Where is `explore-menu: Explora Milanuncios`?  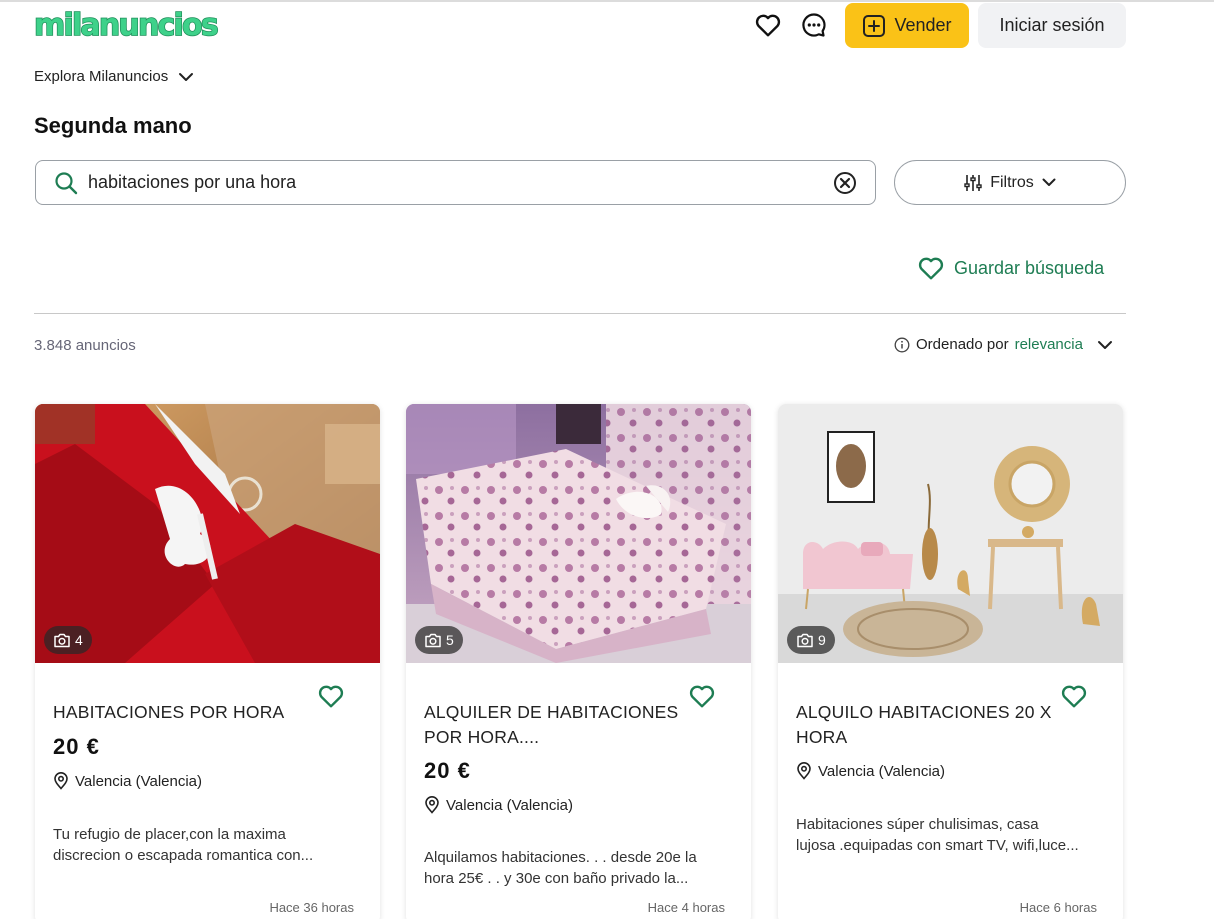
explore-menu: Explora Milanuncios is located at coordinates (114, 76).